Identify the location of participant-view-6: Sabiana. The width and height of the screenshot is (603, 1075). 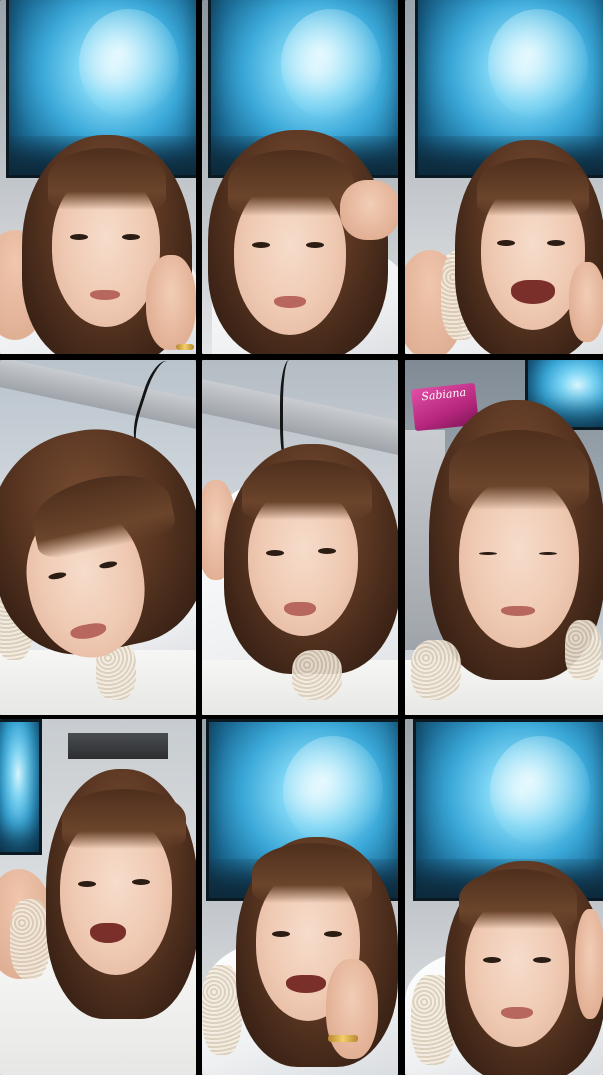
(504, 537).